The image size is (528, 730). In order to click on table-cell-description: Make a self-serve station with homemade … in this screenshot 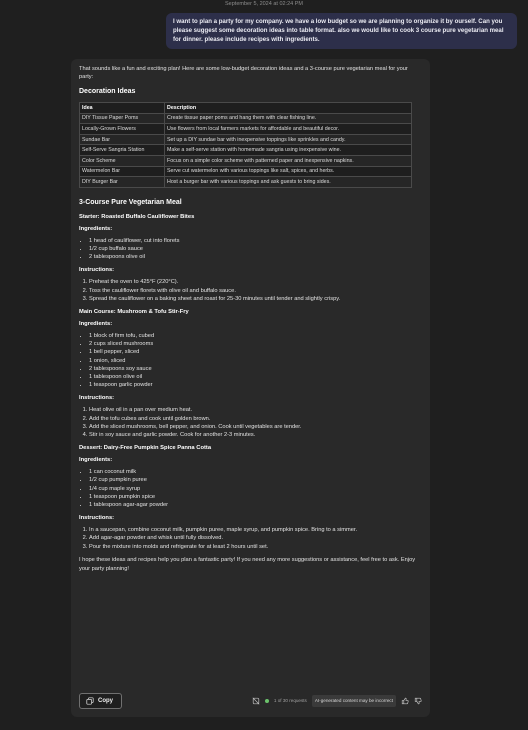, I will do `click(288, 150)`.